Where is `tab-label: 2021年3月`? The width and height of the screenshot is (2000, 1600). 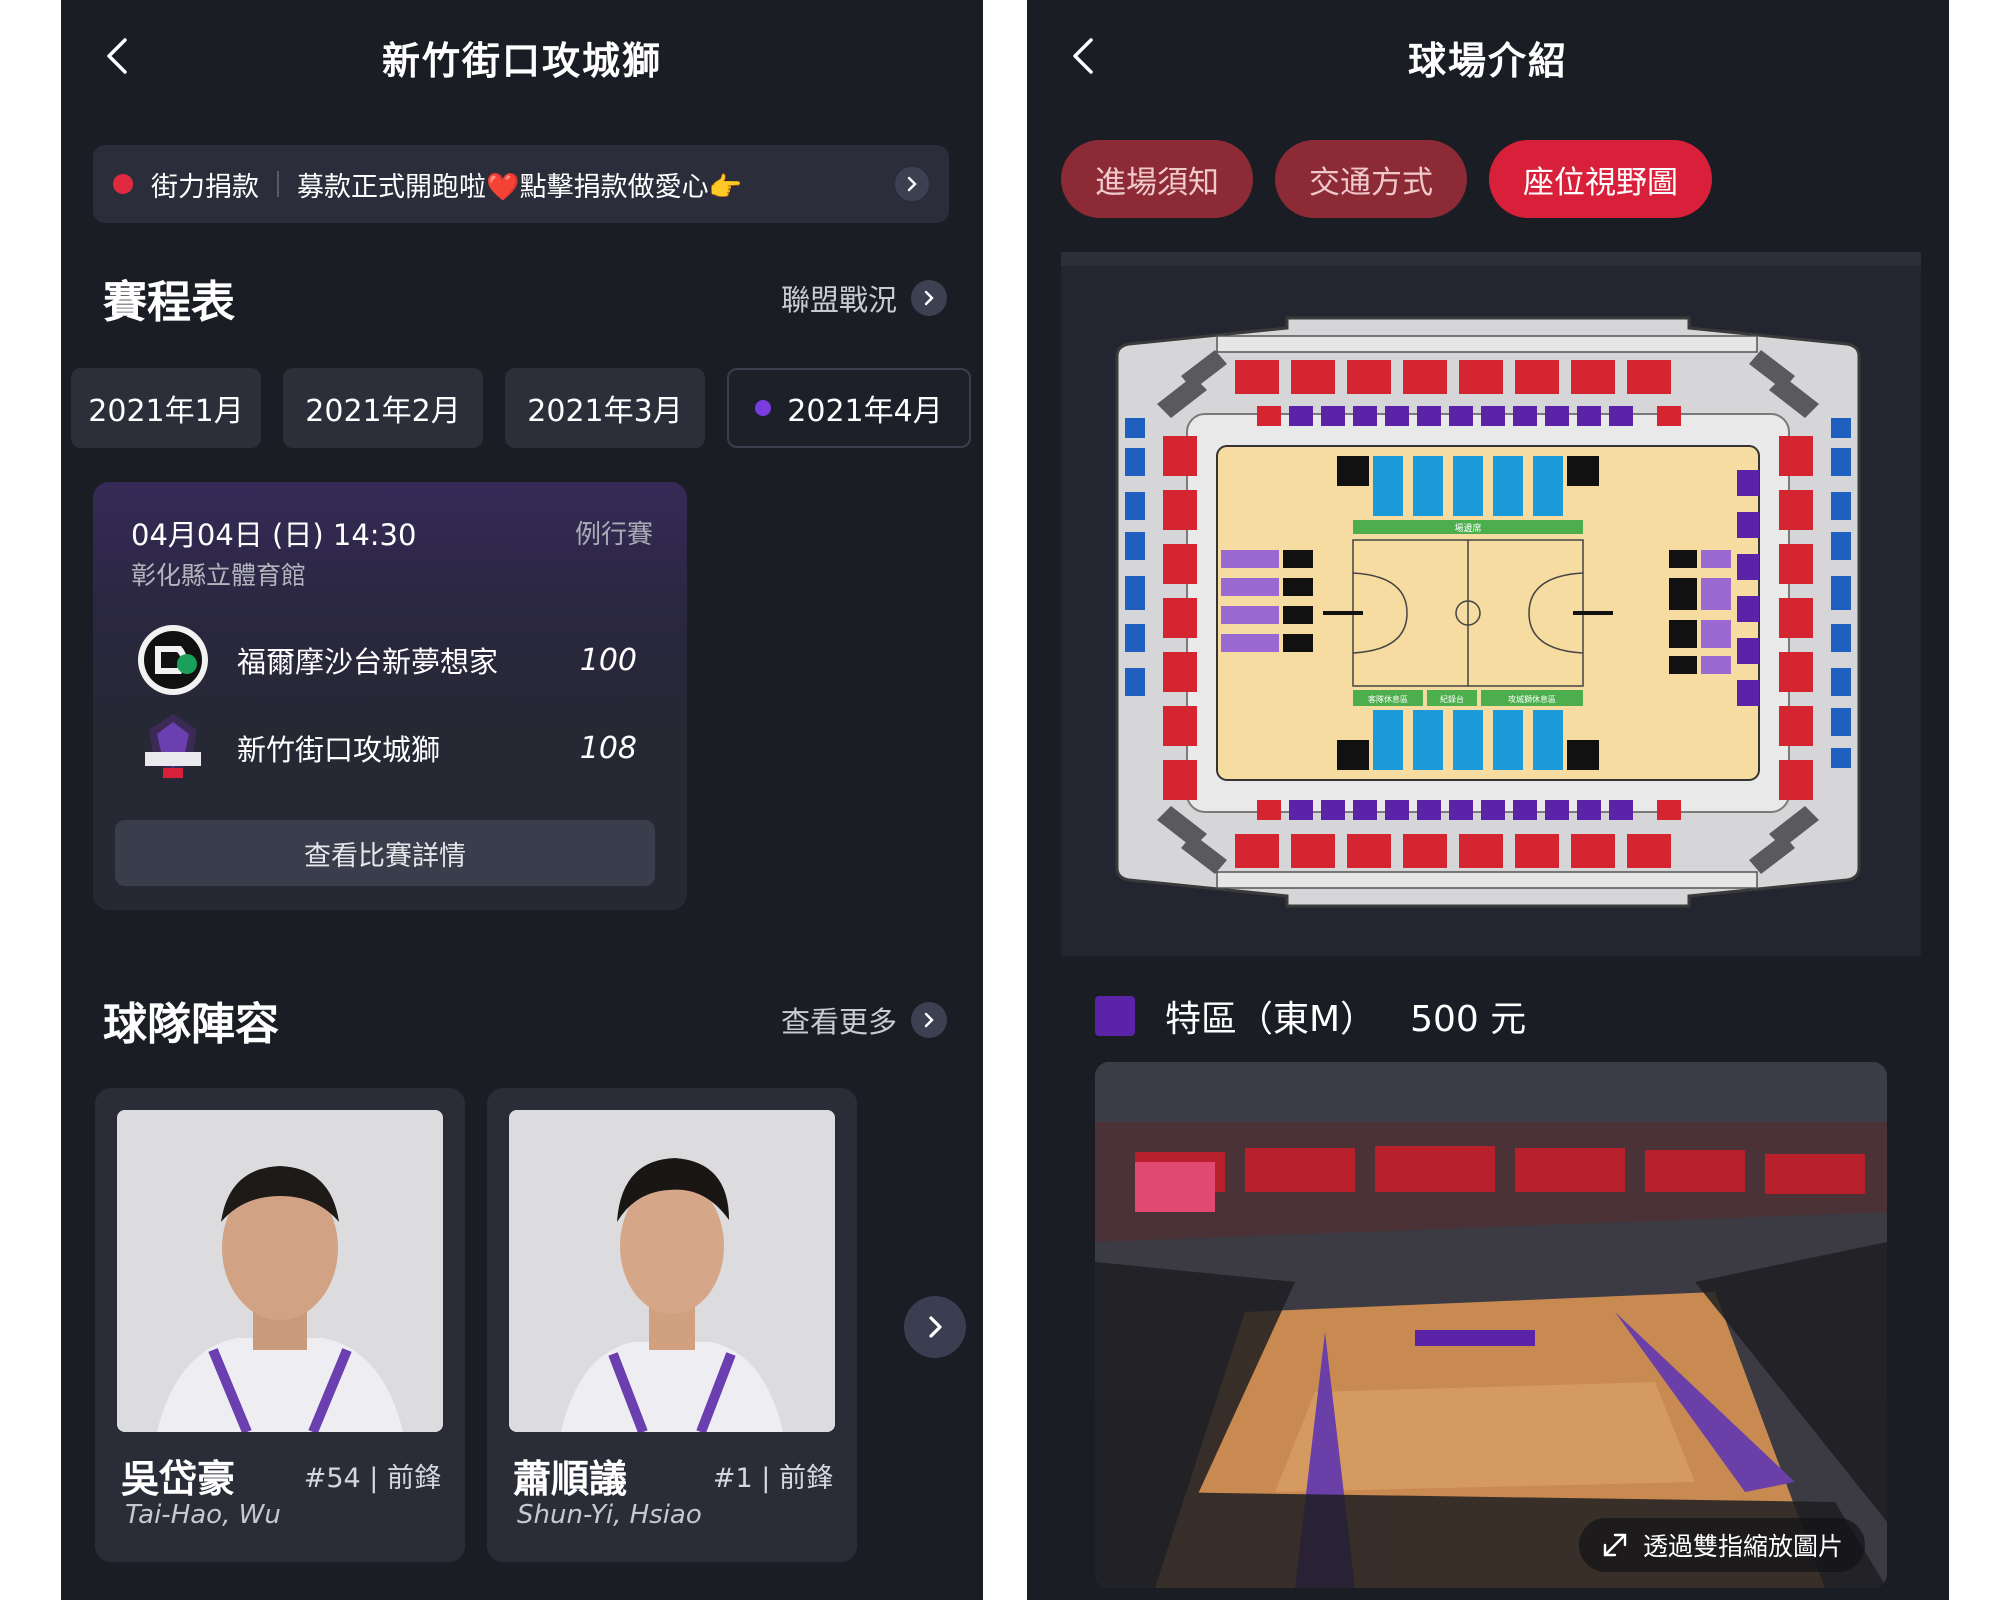
tab-label: 2021年3月 is located at coordinates (605, 411).